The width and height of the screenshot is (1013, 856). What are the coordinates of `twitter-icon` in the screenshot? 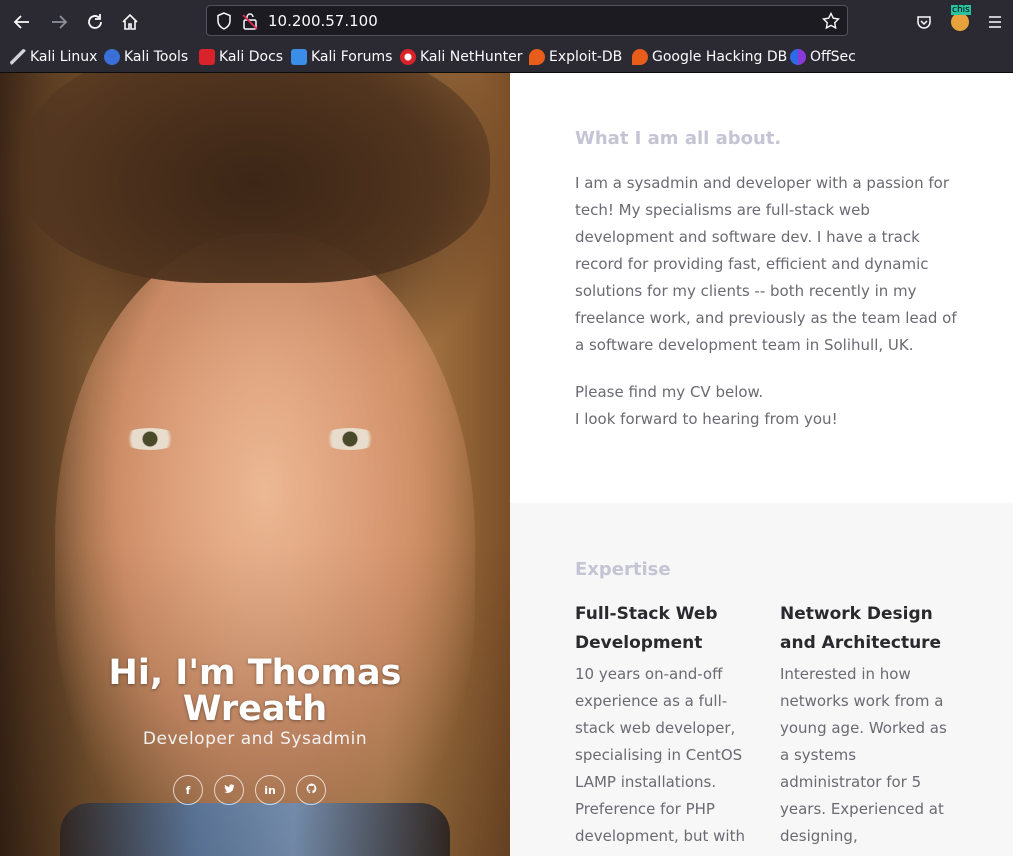 It's located at (229, 790).